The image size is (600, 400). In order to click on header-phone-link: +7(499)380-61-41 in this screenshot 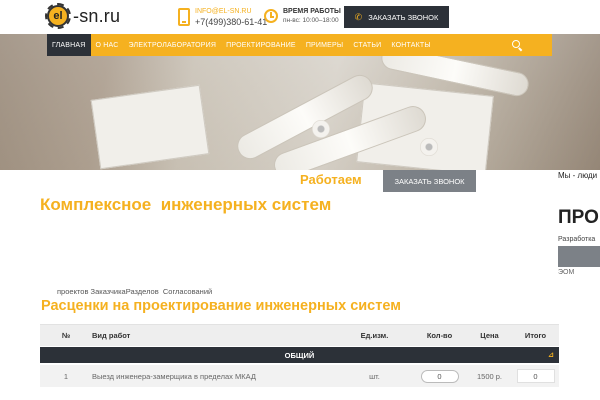, I will do `click(231, 22)`.